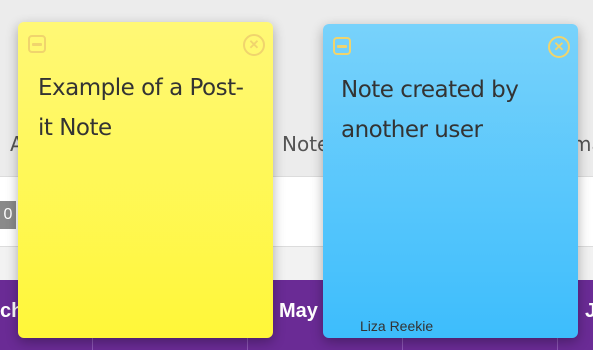  Describe the element at coordinates (397, 326) in the screenshot. I see `note-author: Liza Reekie` at that location.